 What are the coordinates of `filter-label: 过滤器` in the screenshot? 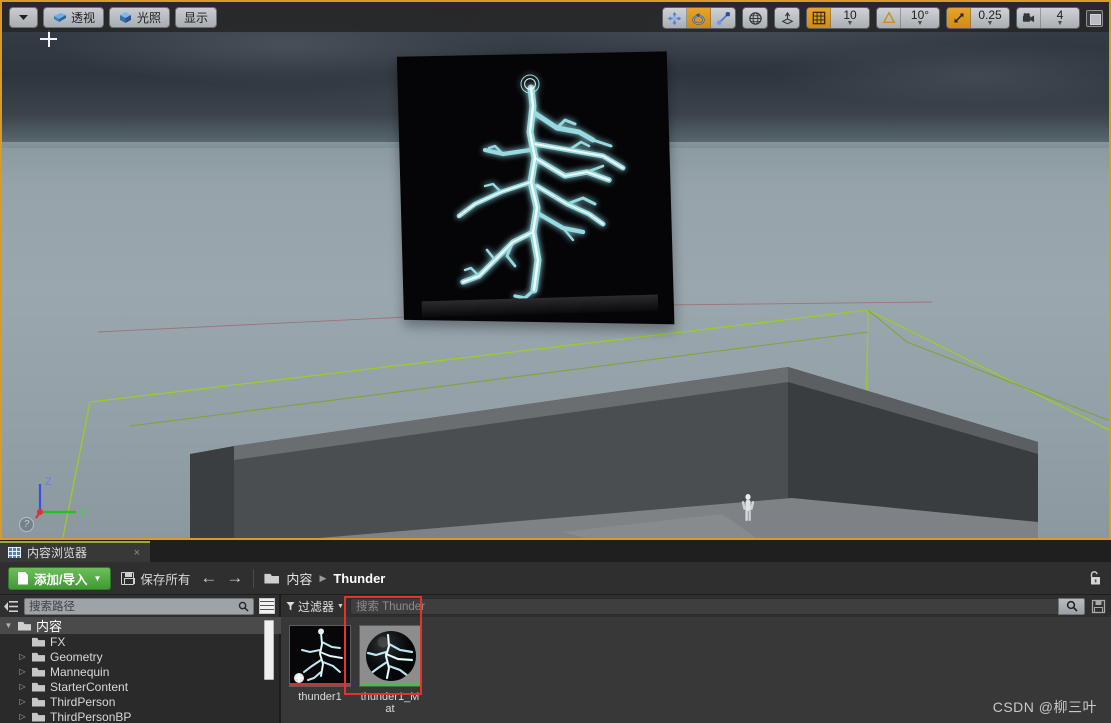 It's located at (316, 606).